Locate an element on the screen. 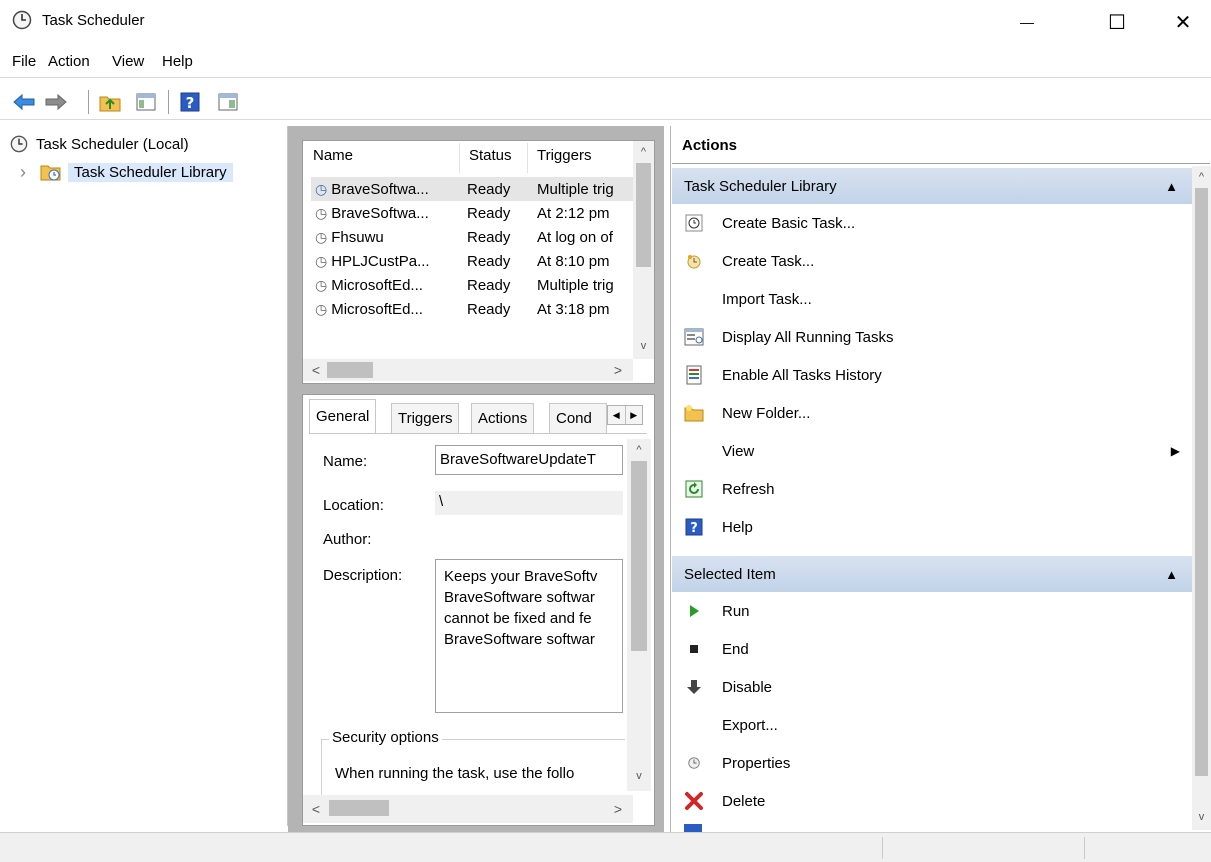 The height and width of the screenshot is (862, 1211). maximize-button: ☐ is located at coordinates (1117, 22).